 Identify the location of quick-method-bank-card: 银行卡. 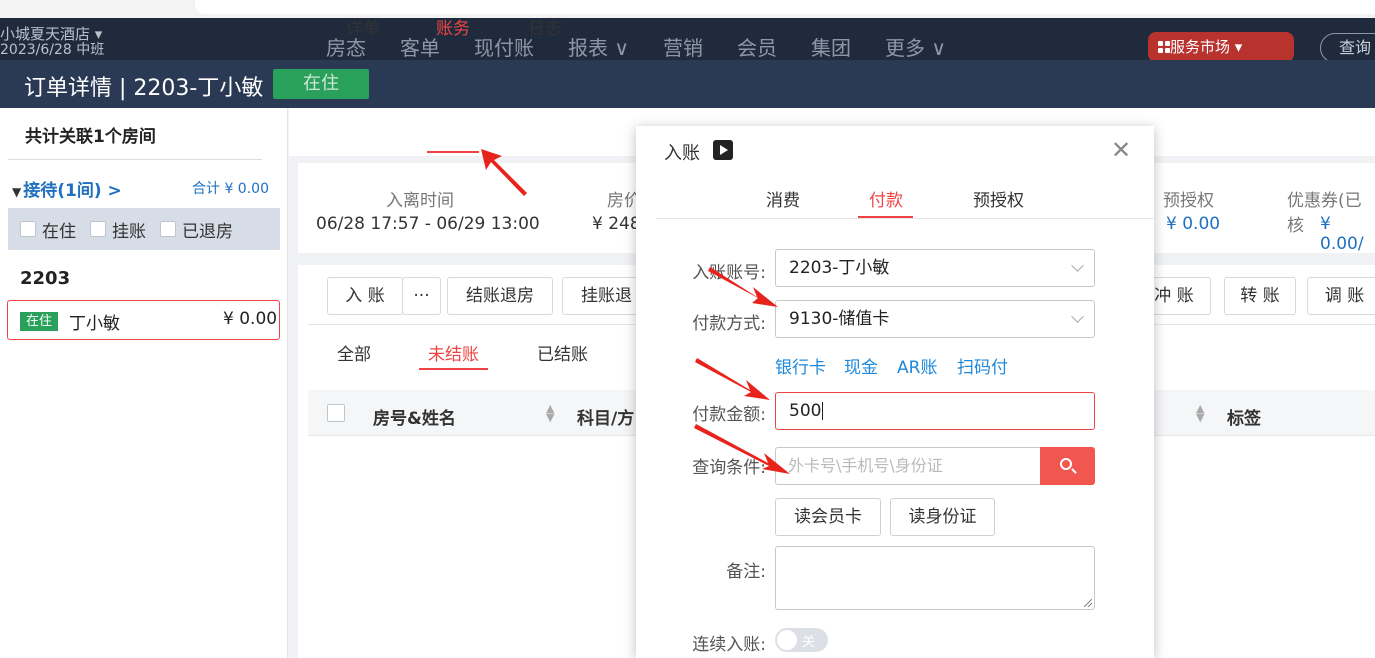
(800, 365).